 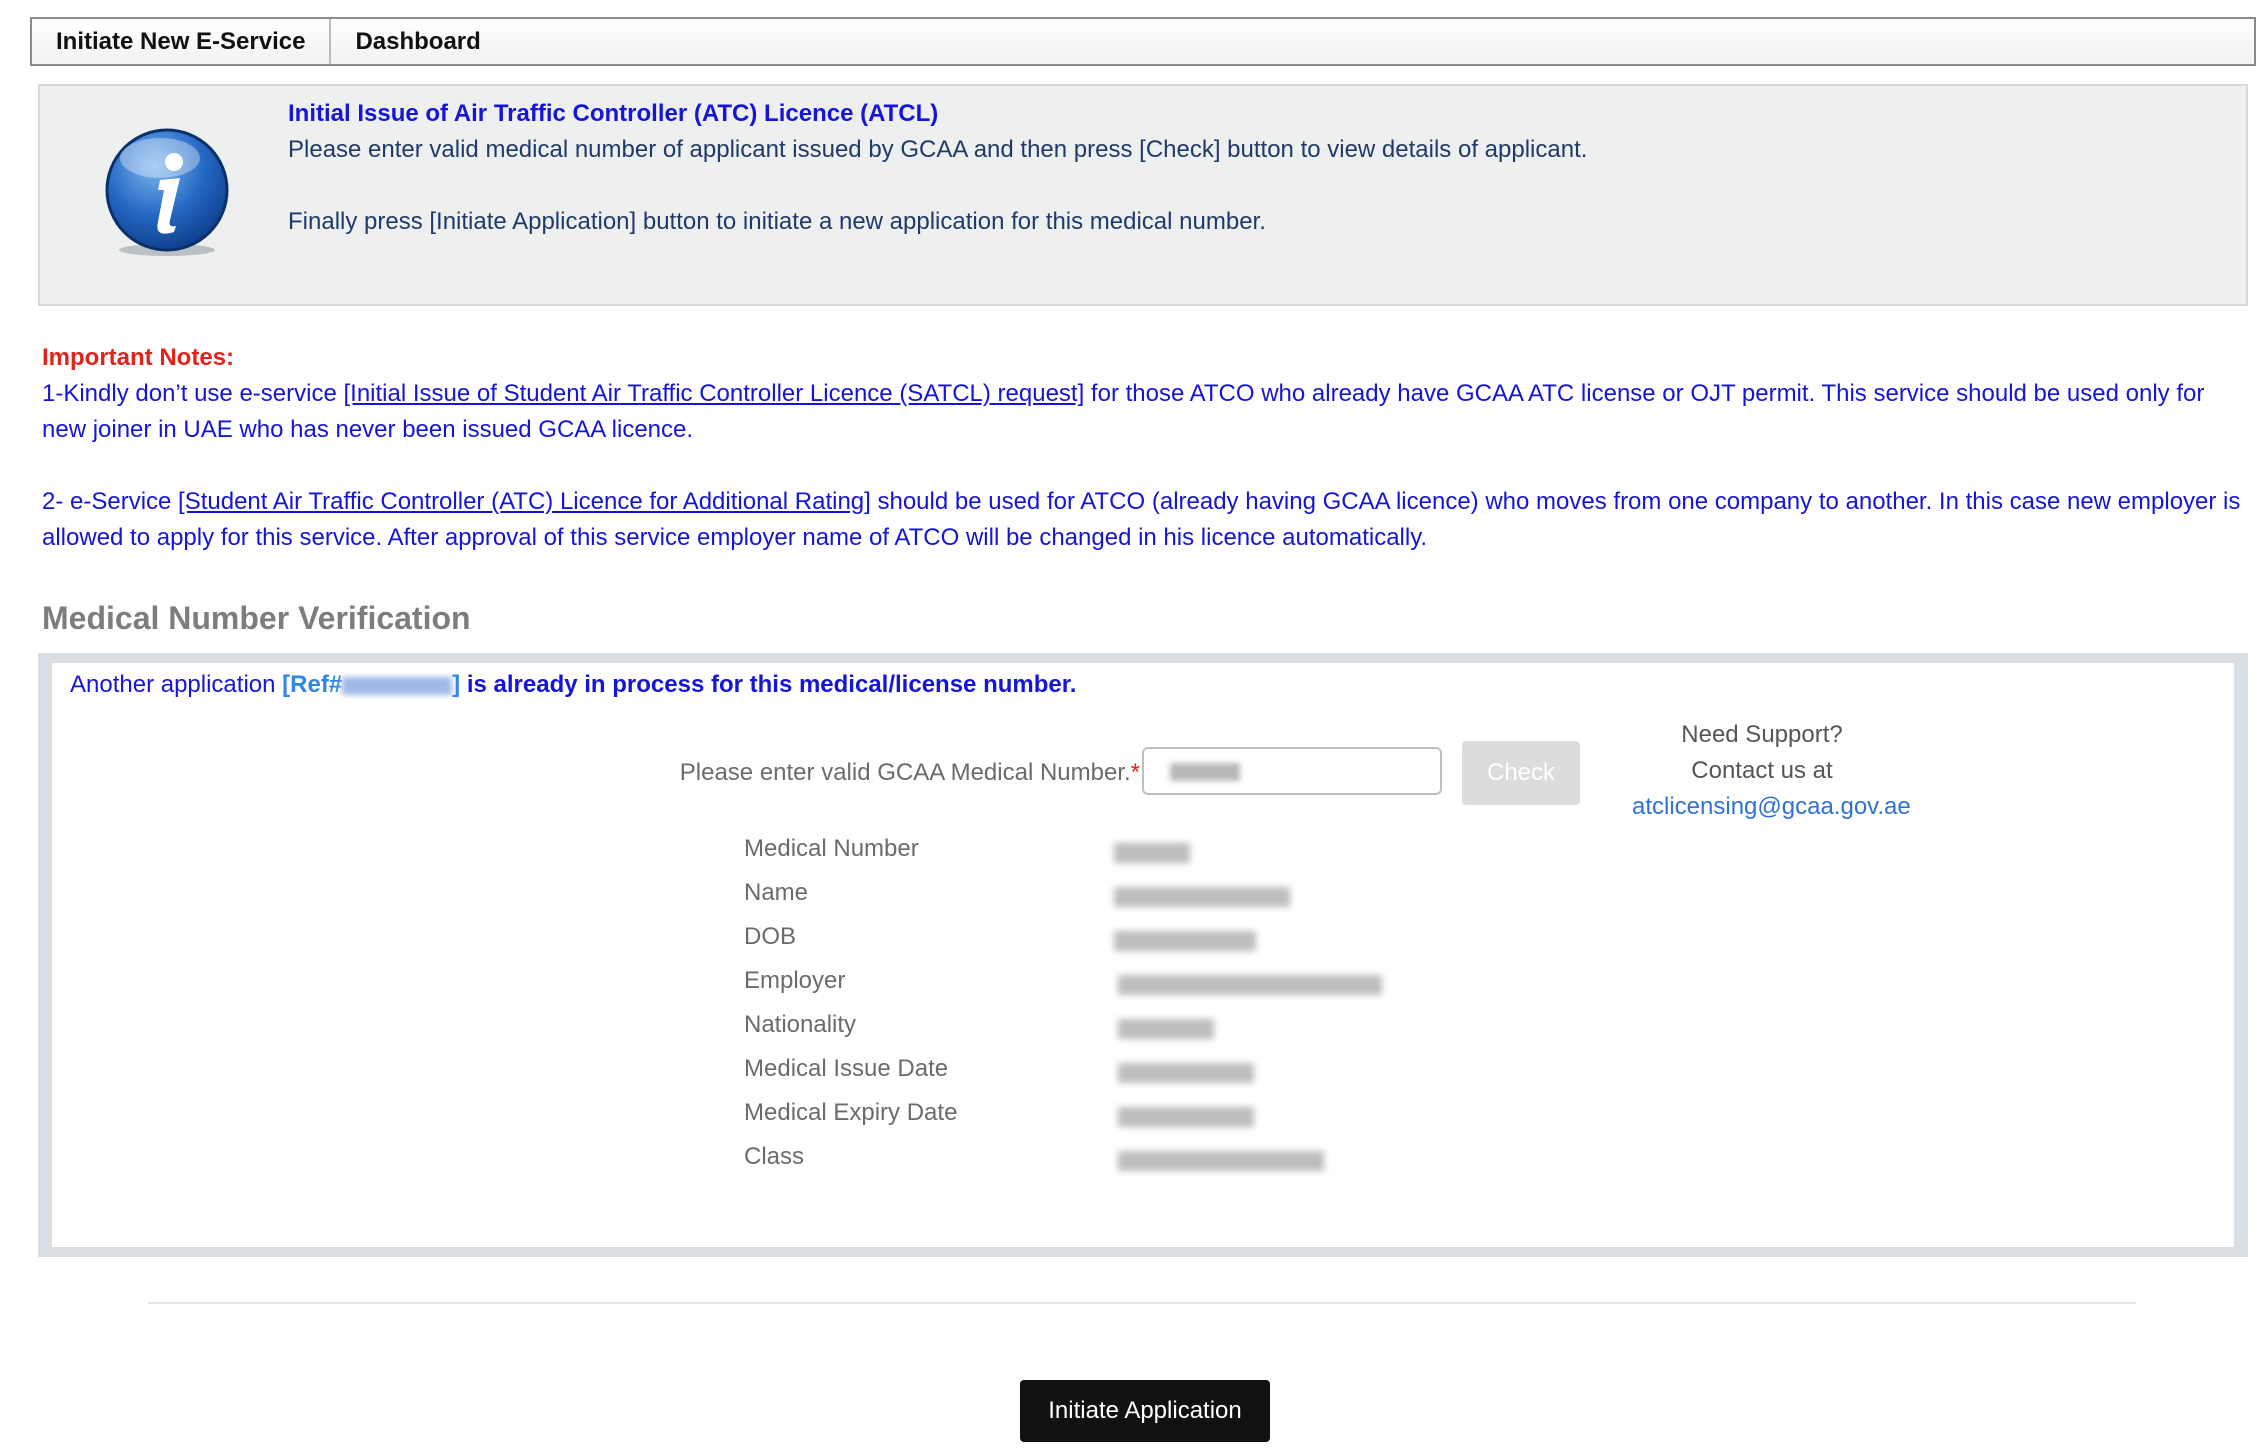 What do you see at coordinates (1094, 857) in the screenshot?
I see `detail-row: Medical Number` at bounding box center [1094, 857].